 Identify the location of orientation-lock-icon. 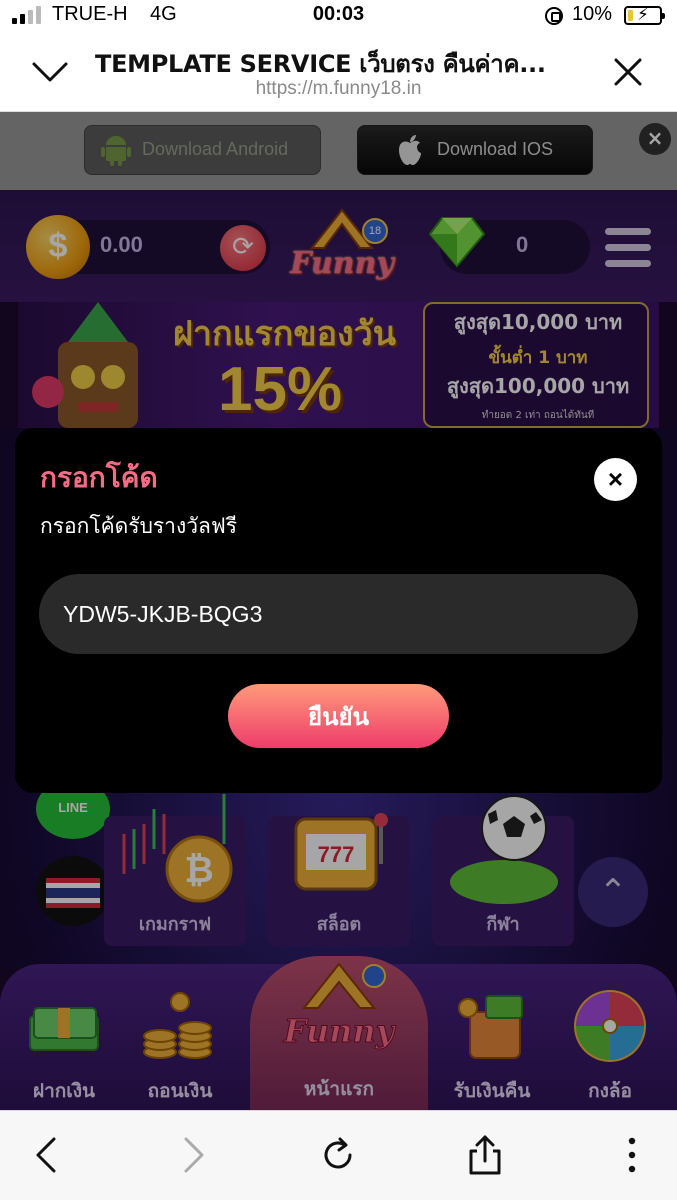
(554, 16).